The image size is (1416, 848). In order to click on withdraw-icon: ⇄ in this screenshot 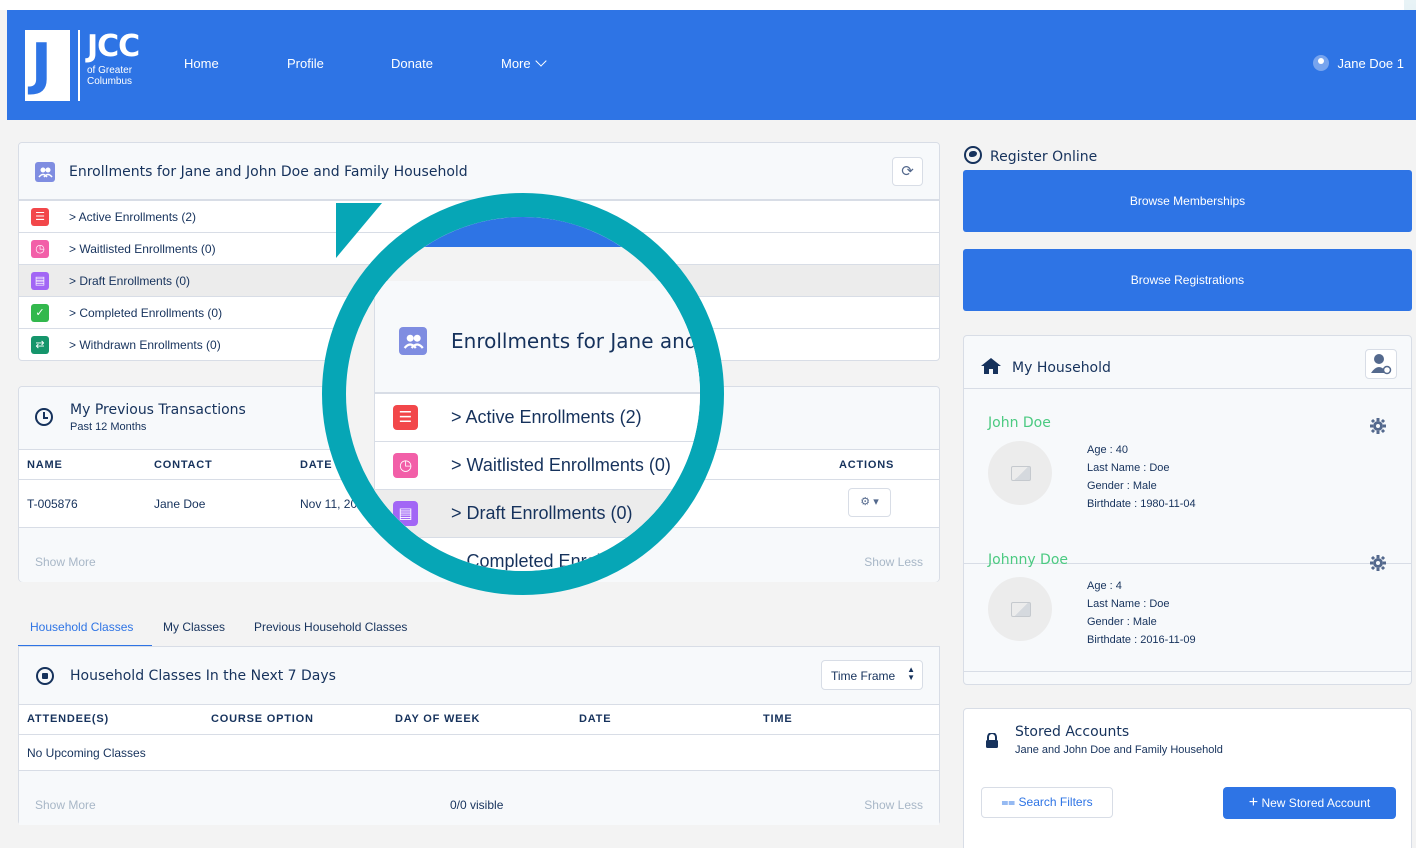, I will do `click(40, 345)`.